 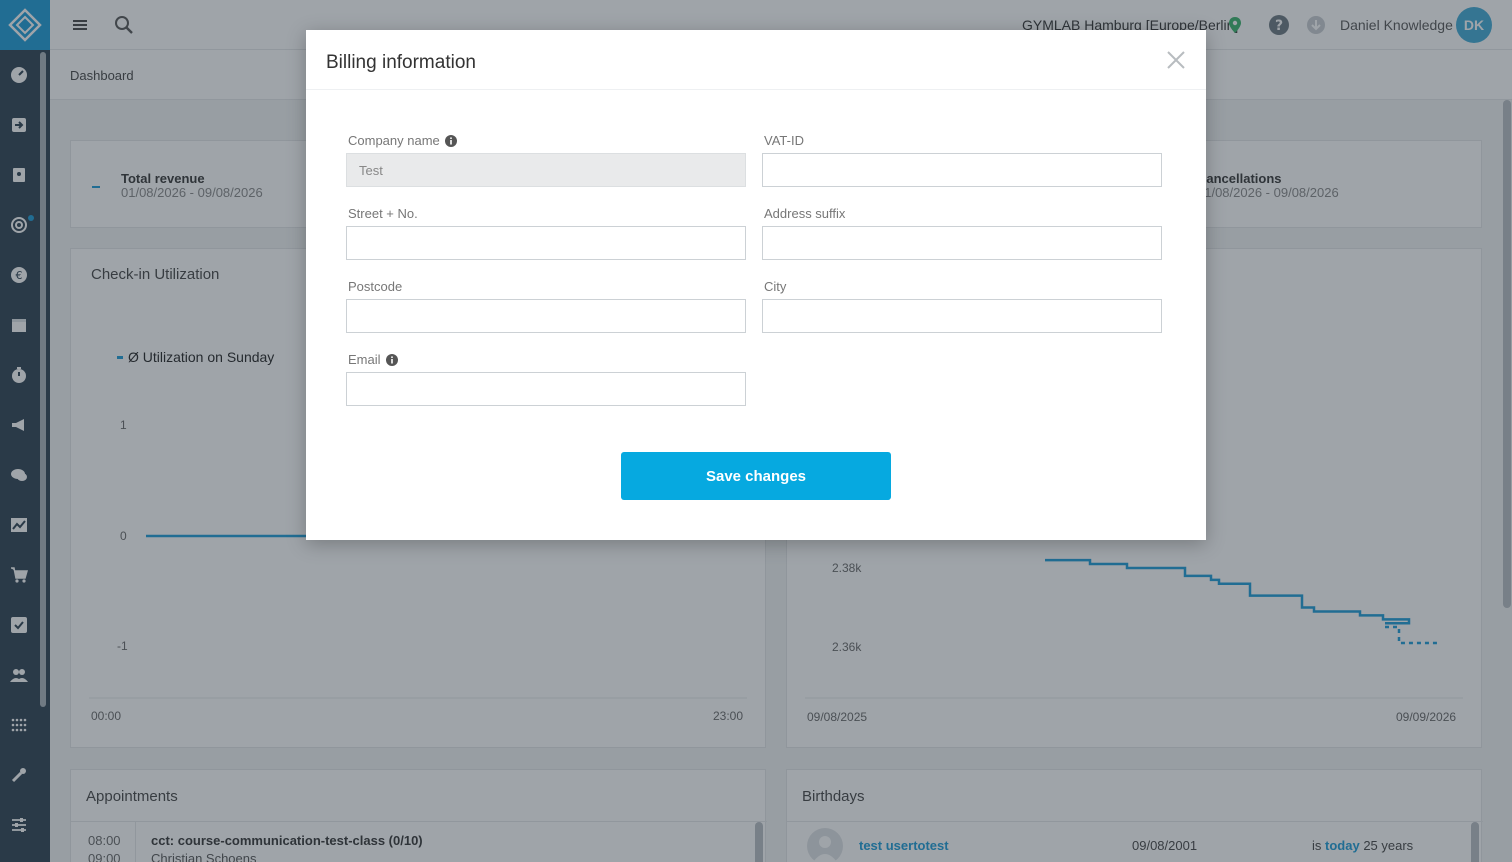 What do you see at coordinates (962, 170) in the screenshot?
I see `vat-id-field` at bounding box center [962, 170].